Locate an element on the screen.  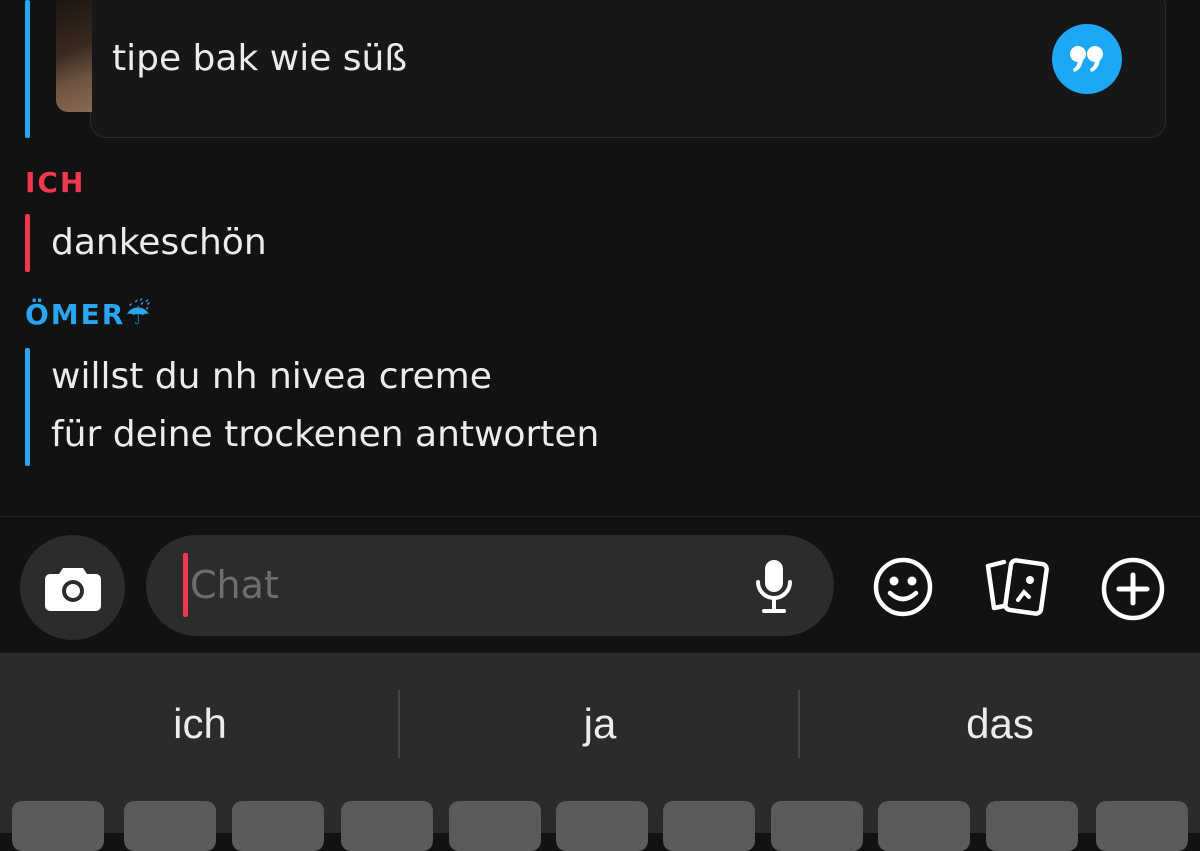
emoji-icon is located at coordinates (903, 587).